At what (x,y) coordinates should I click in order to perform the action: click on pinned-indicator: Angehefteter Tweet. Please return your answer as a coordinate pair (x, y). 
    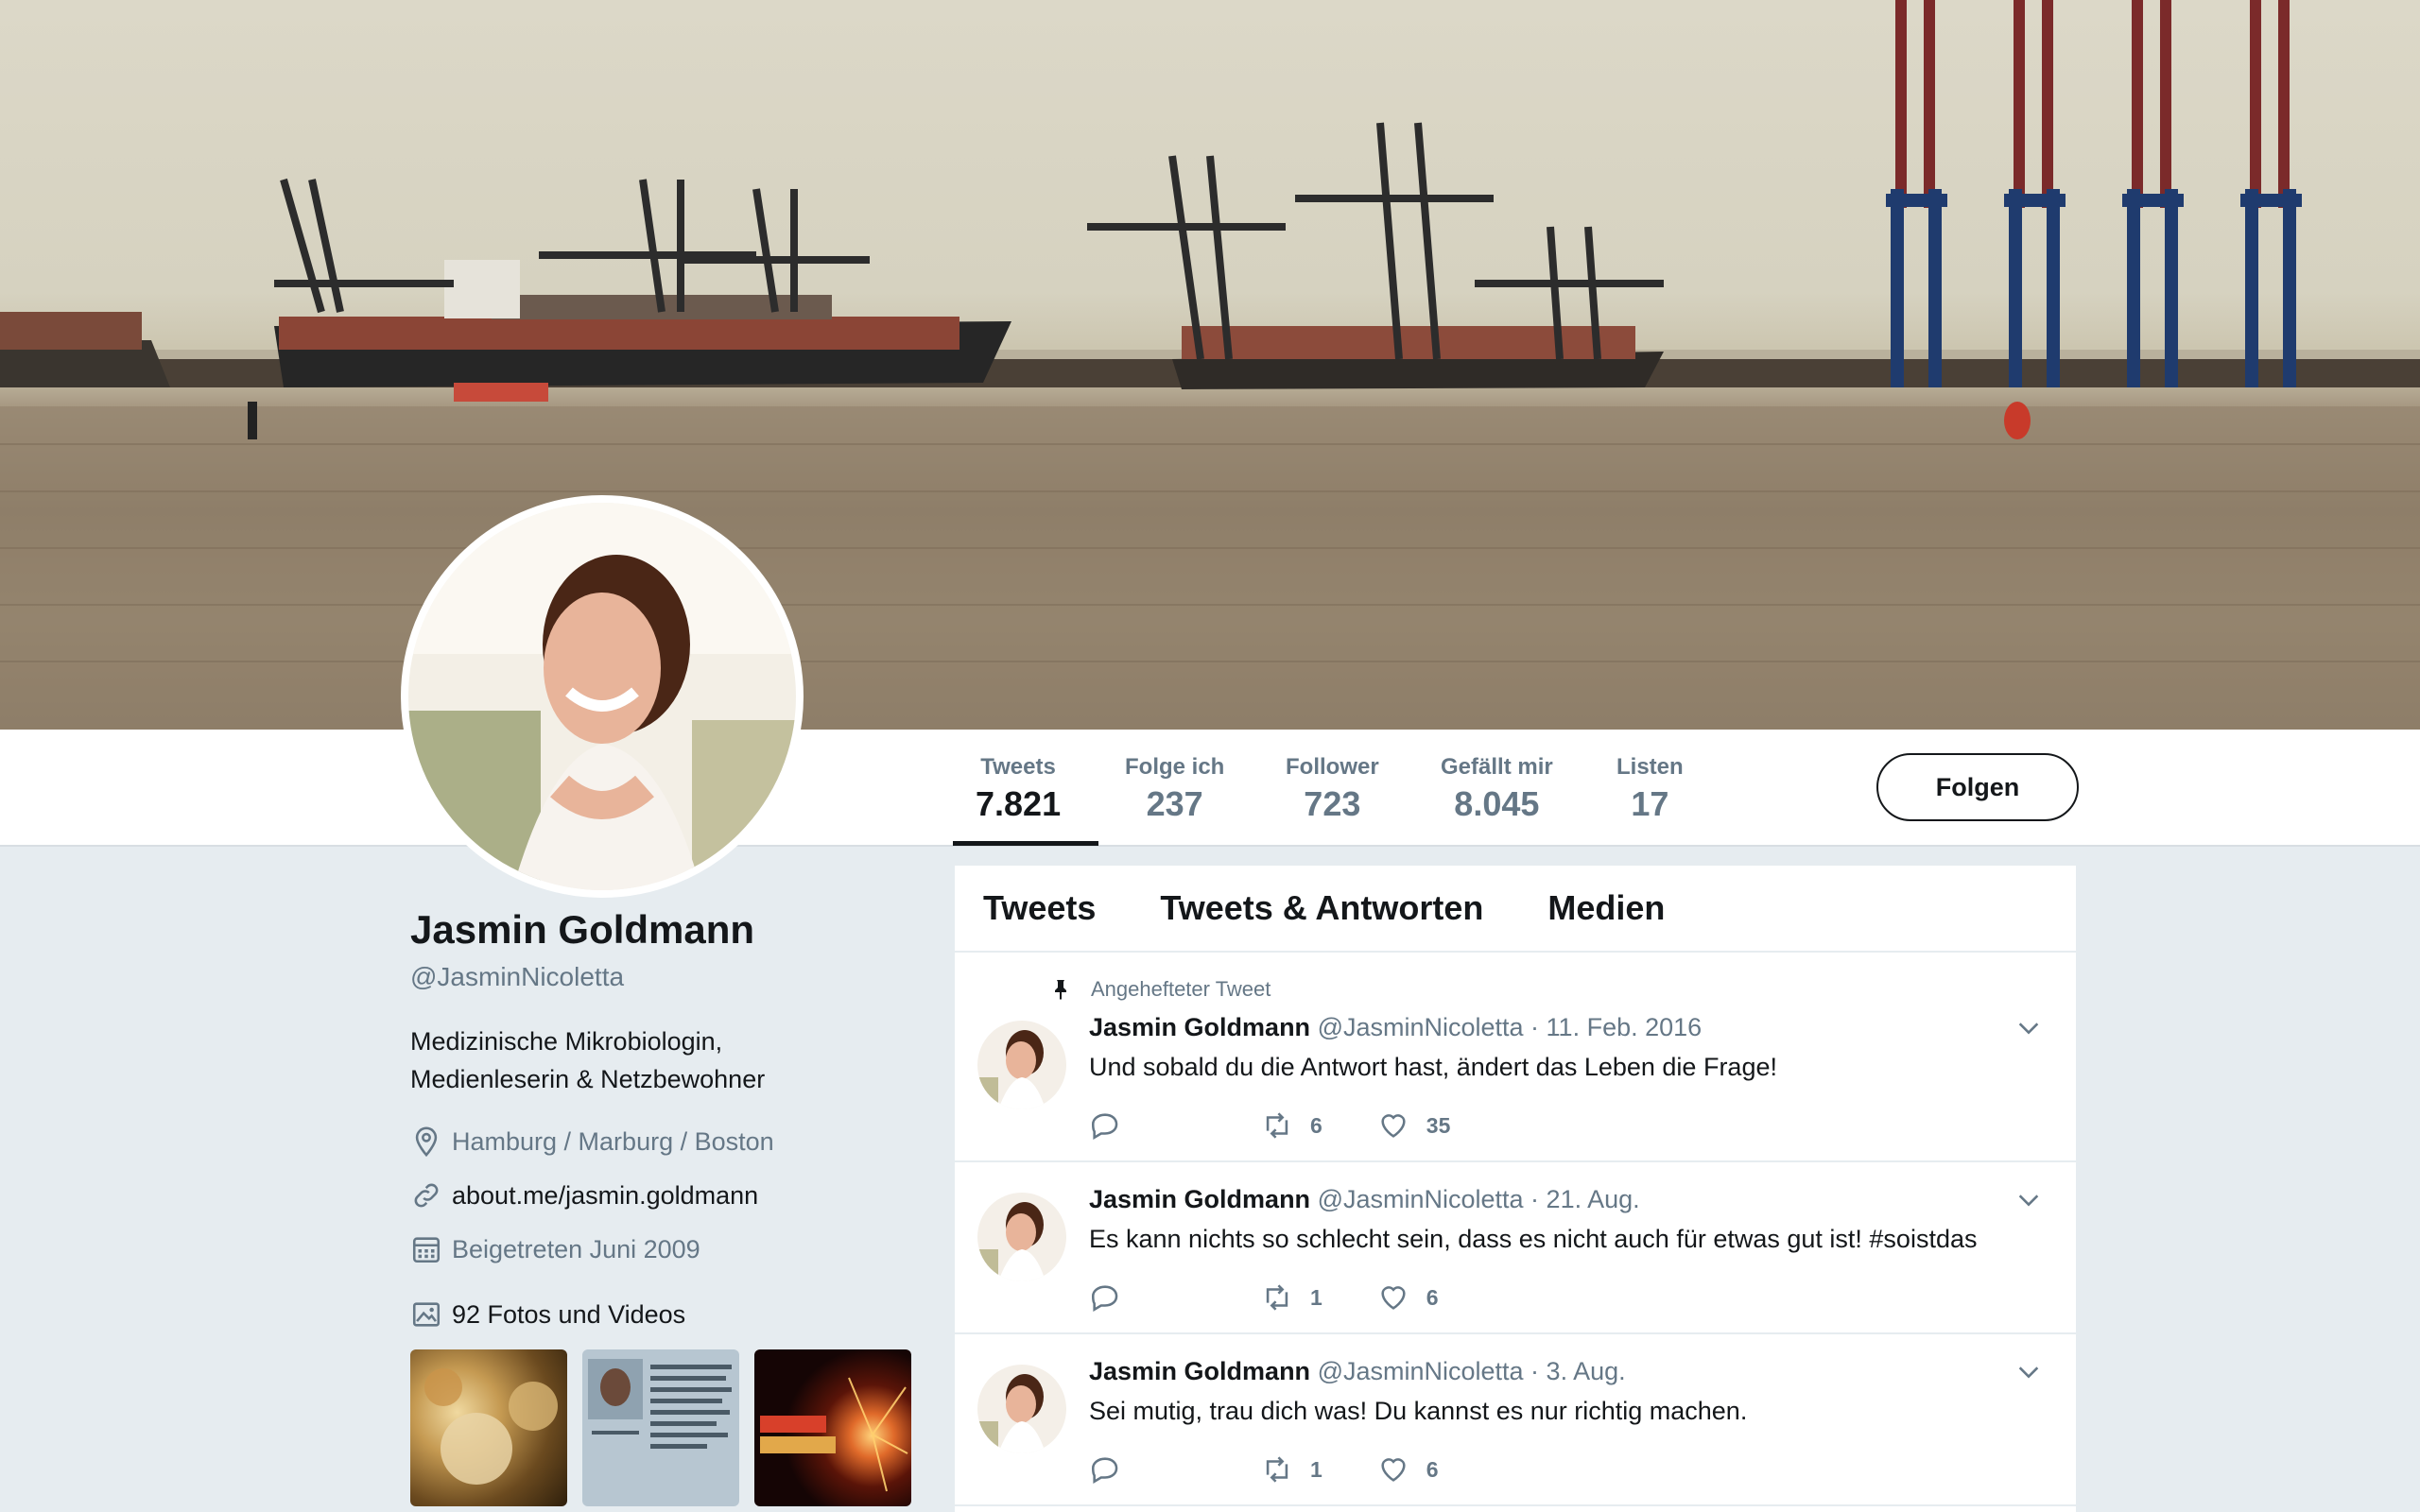
    Looking at the image, I should click on (1160, 989).